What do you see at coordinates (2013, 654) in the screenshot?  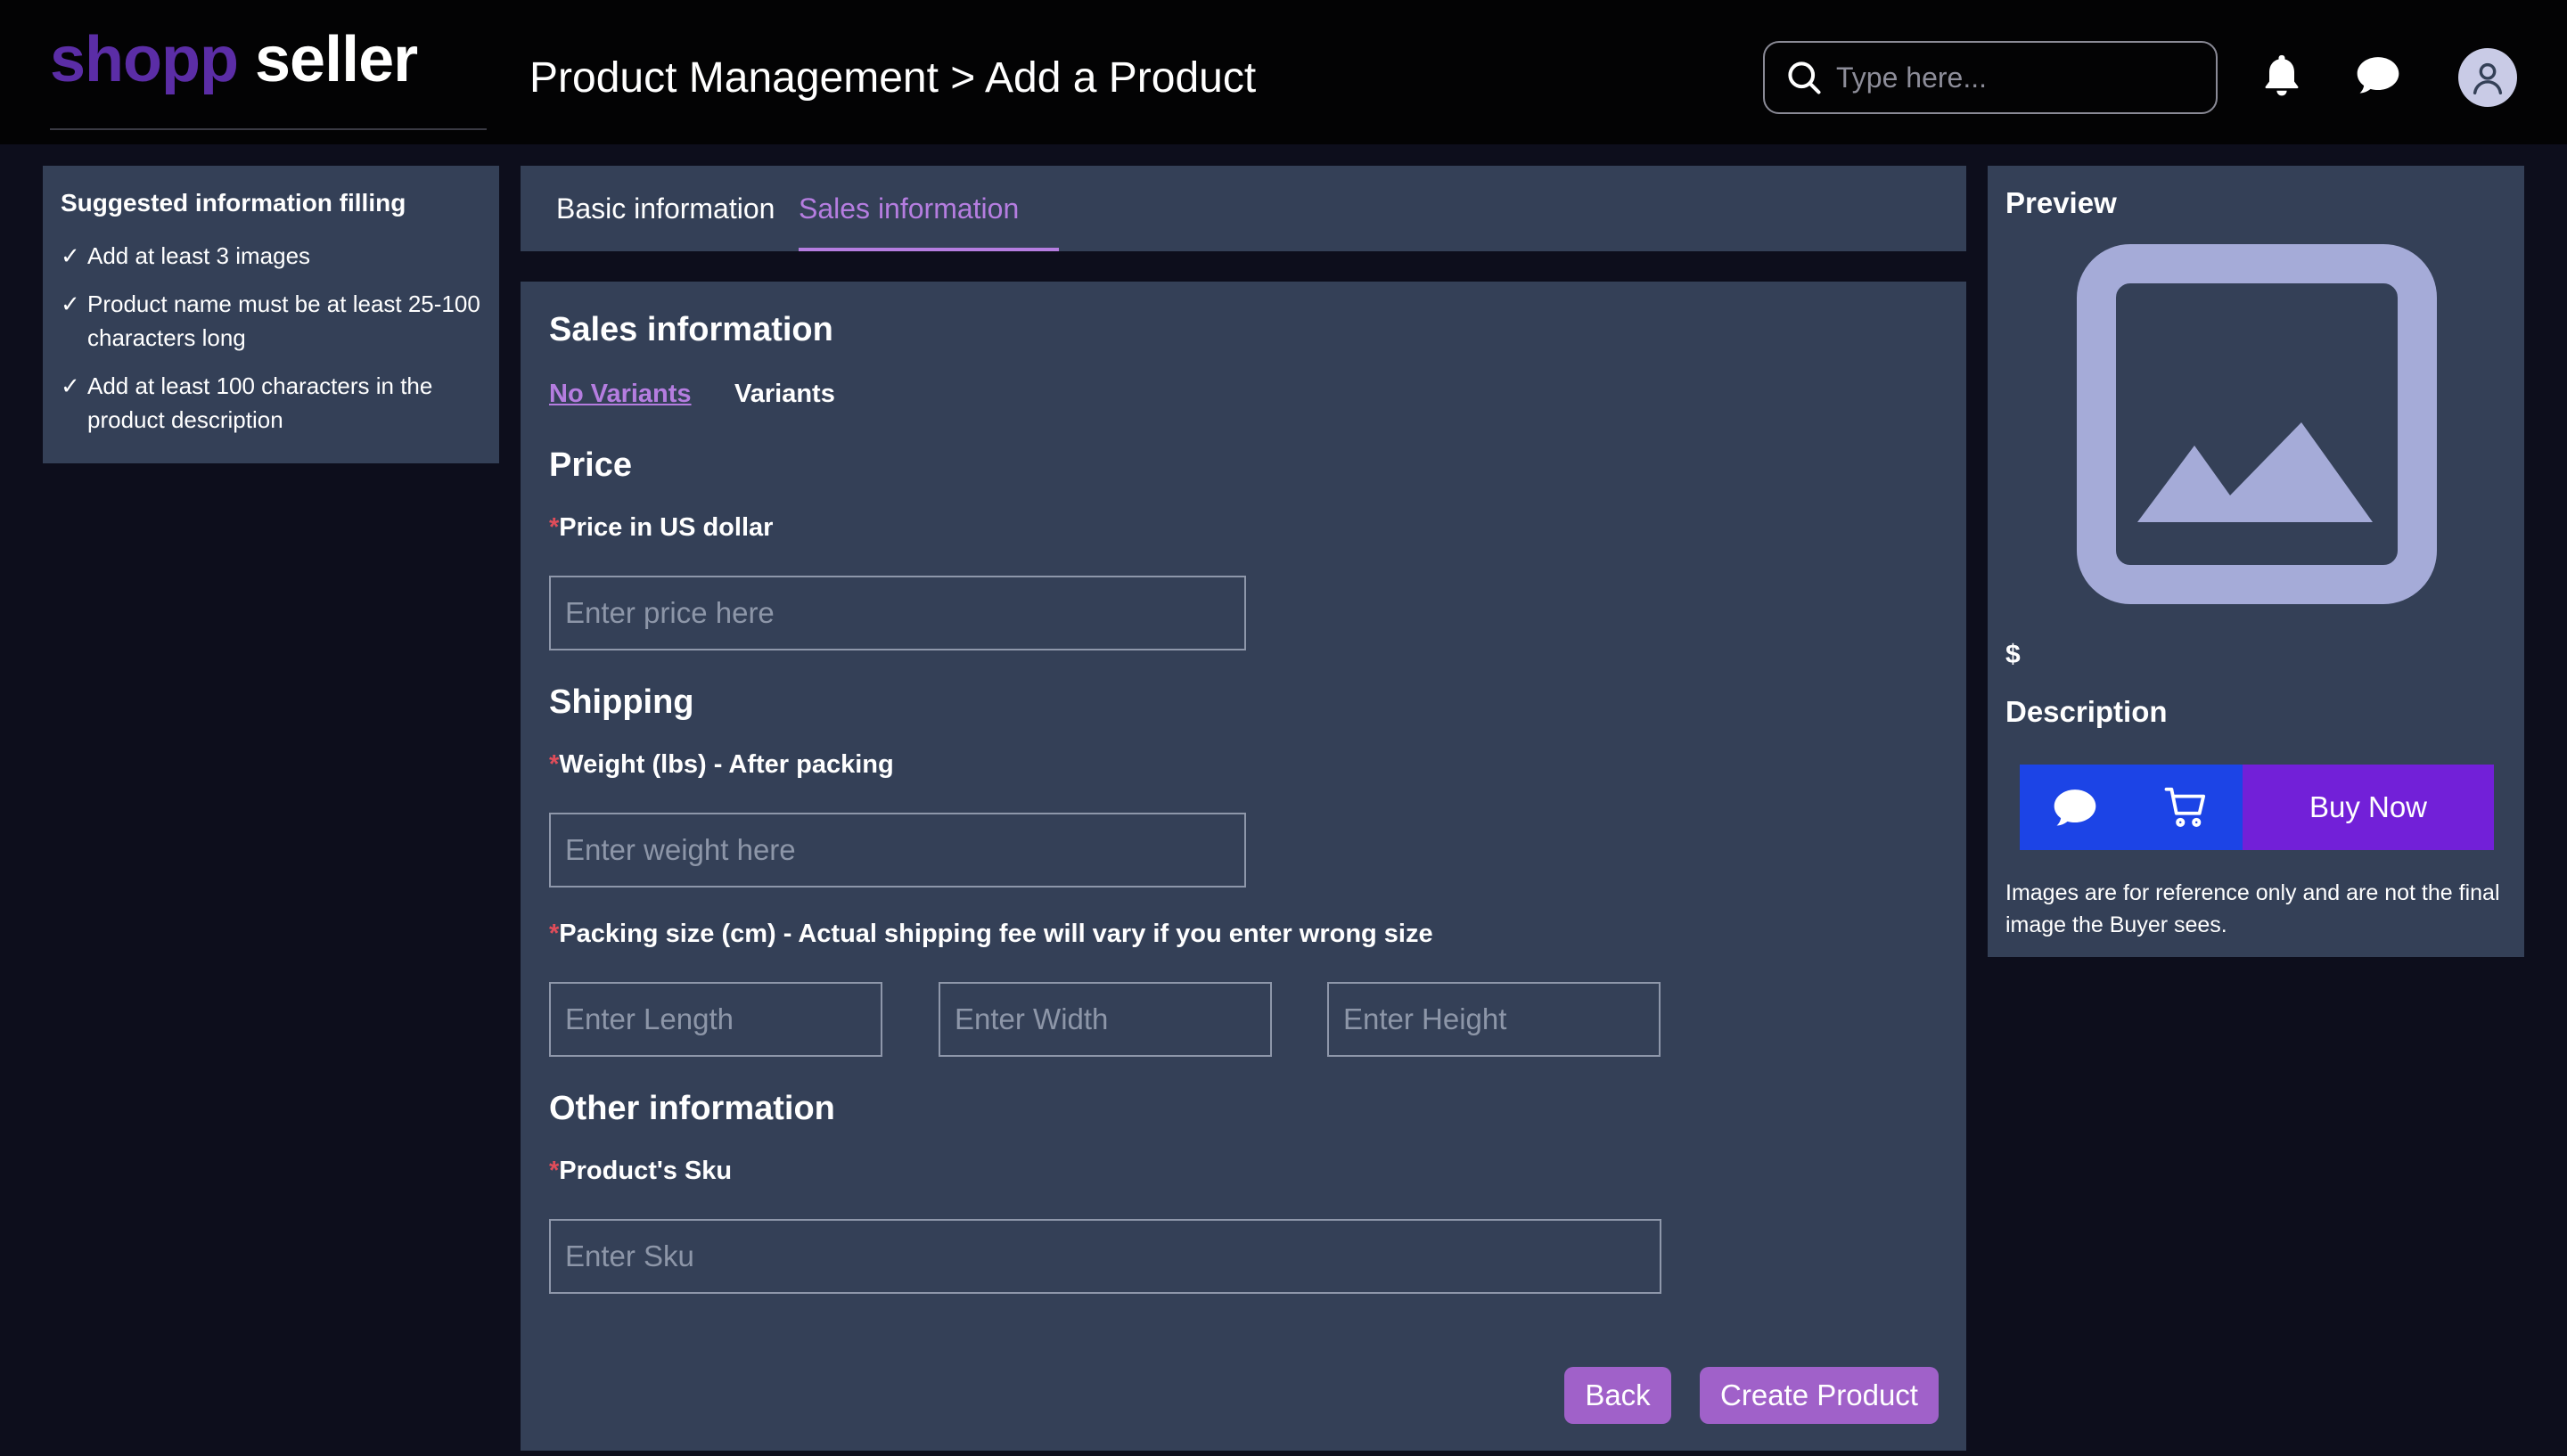 I see `preview-price: $` at bounding box center [2013, 654].